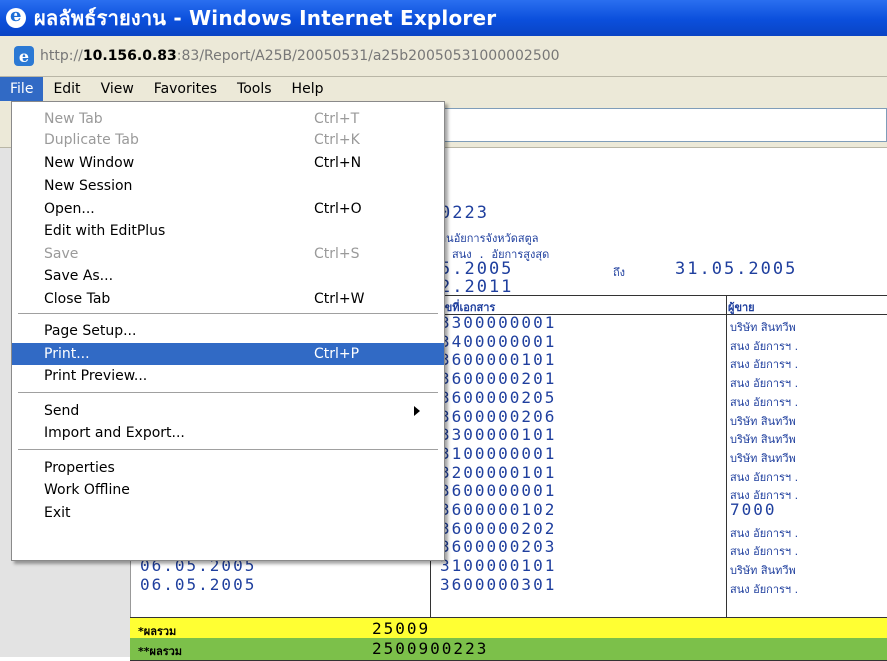  Describe the element at coordinates (498, 566) in the screenshot. I see `row-doc-number: 3100000101` at that location.